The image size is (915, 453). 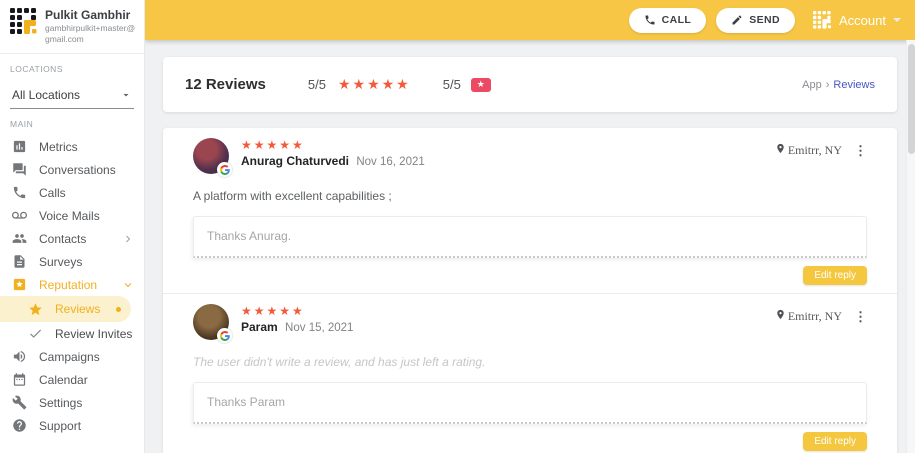 I want to click on sidebar-item-metrics: Metrics, so click(x=72, y=146).